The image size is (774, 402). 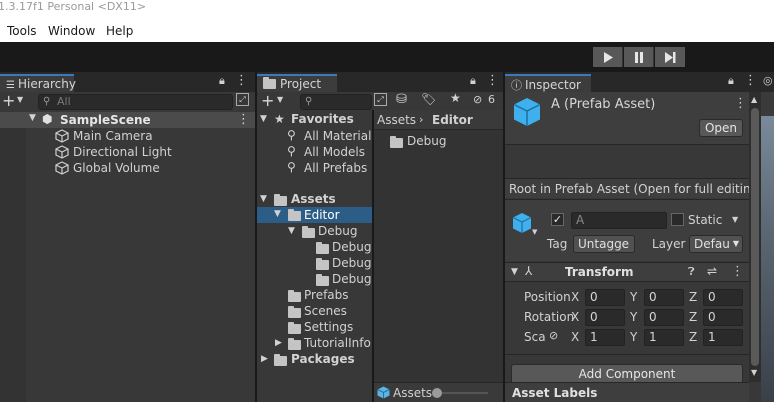 What do you see at coordinates (323, 359) in the screenshot?
I see `packages-root: Packages` at bounding box center [323, 359].